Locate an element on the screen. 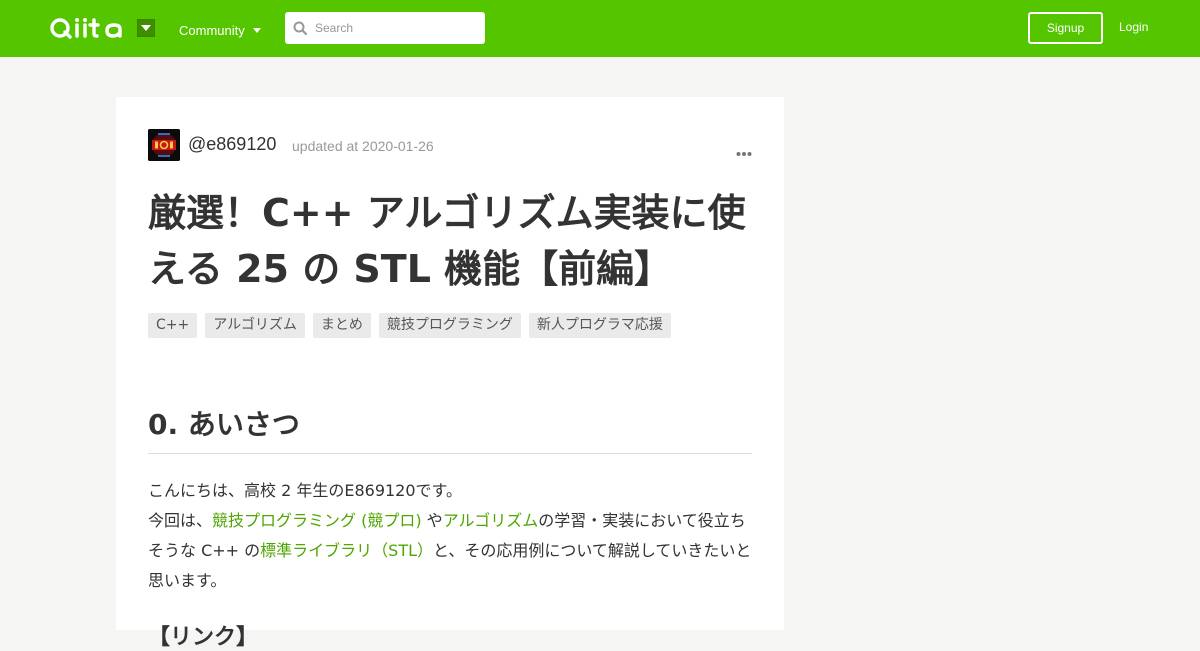 This screenshot has width=1200, height=651. article-title: 厳選！C++ アルゴリズム実装に使える 25 の STL 機能【前編】 is located at coordinates (447, 241).